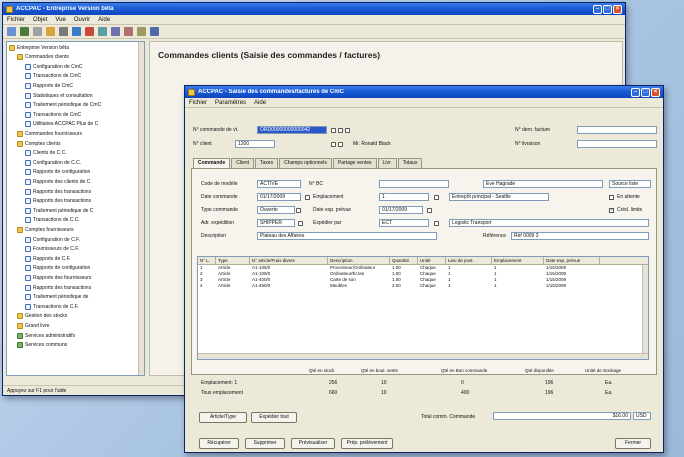  What do you see at coordinates (305, 163) in the screenshot?
I see `tab-3: Champs optionnels` at bounding box center [305, 163].